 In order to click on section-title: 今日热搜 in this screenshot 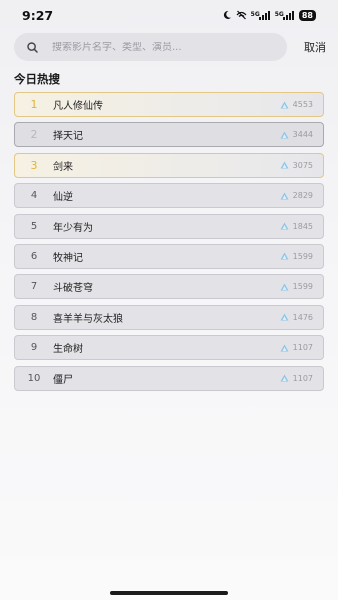, I will do `click(37, 79)`.